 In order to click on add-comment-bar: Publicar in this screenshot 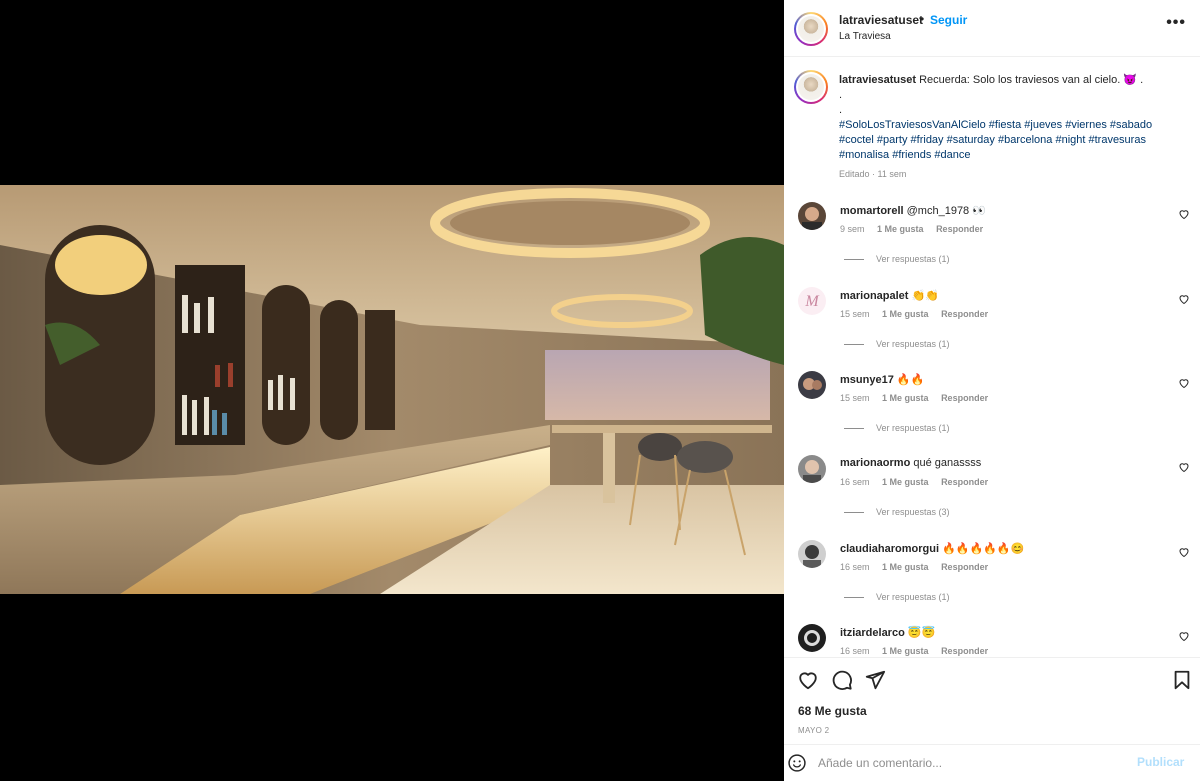, I will do `click(992, 762)`.